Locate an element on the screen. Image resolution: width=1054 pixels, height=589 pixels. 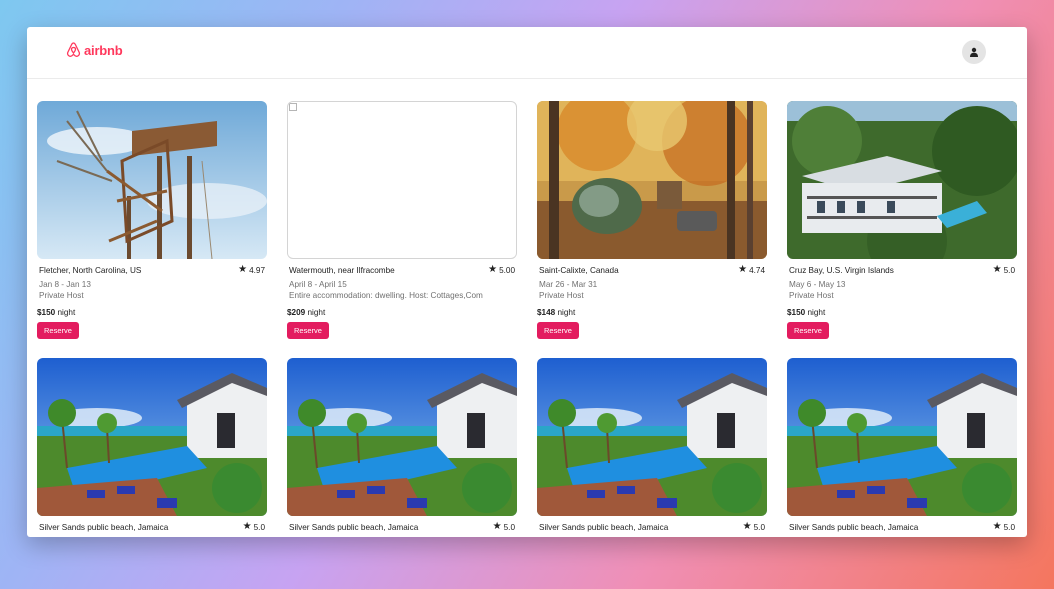
logo-text: airbnb is located at coordinates (103, 50).